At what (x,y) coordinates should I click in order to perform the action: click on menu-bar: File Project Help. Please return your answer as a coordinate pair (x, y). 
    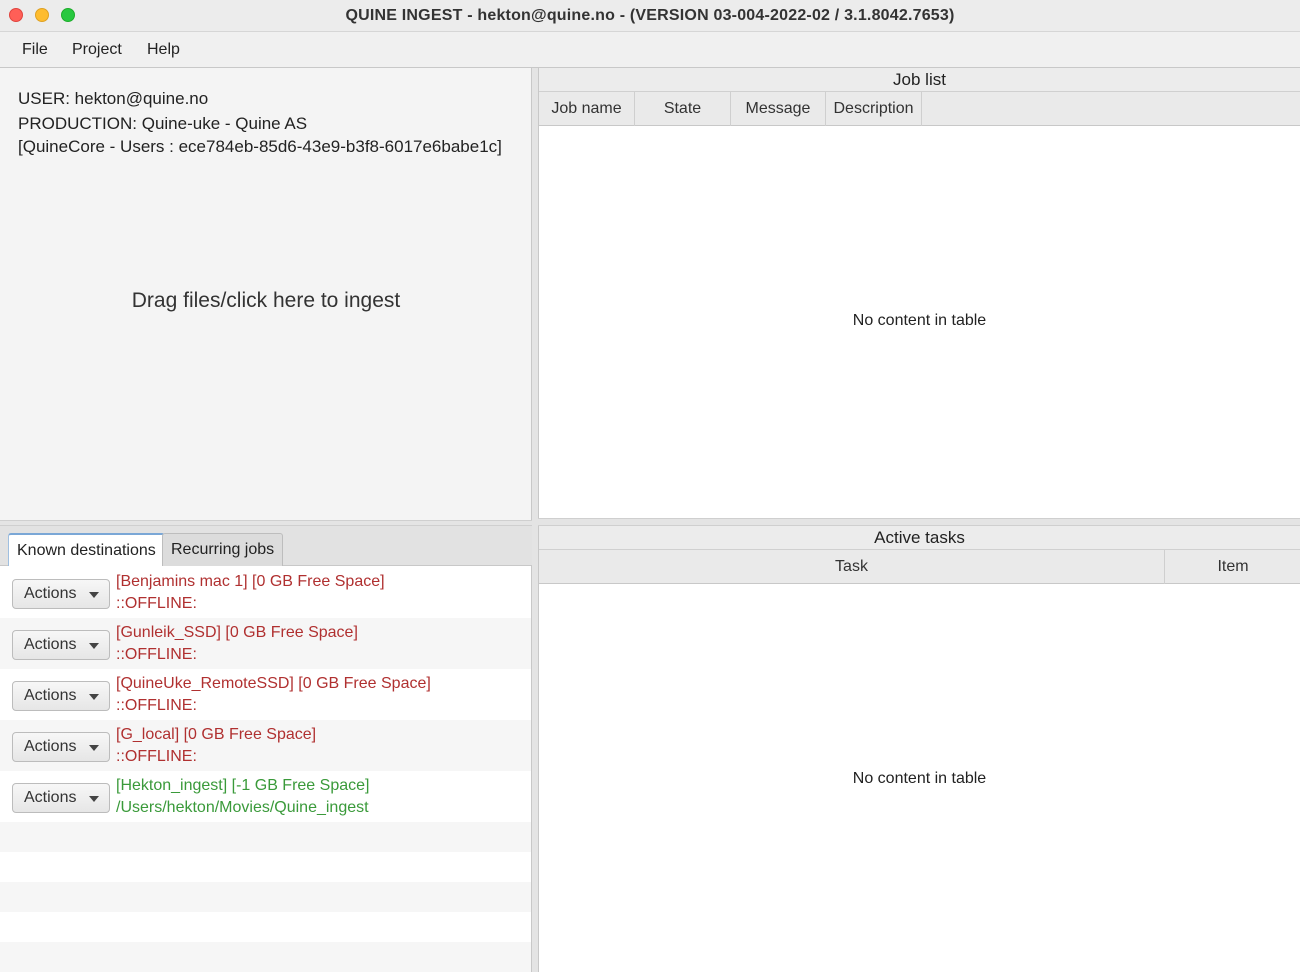
    Looking at the image, I should click on (650, 50).